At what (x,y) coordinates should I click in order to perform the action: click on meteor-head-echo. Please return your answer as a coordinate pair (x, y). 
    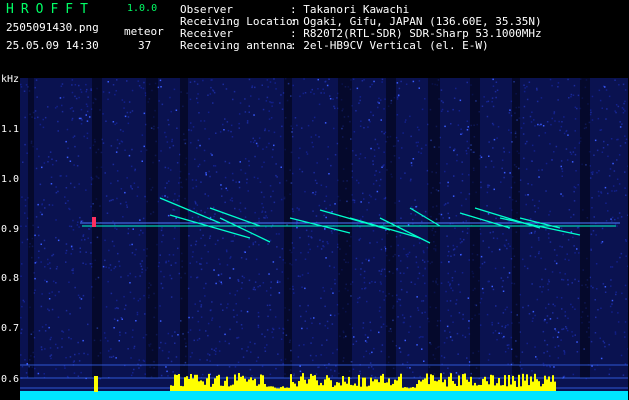
    Looking at the image, I should click on (94, 222).